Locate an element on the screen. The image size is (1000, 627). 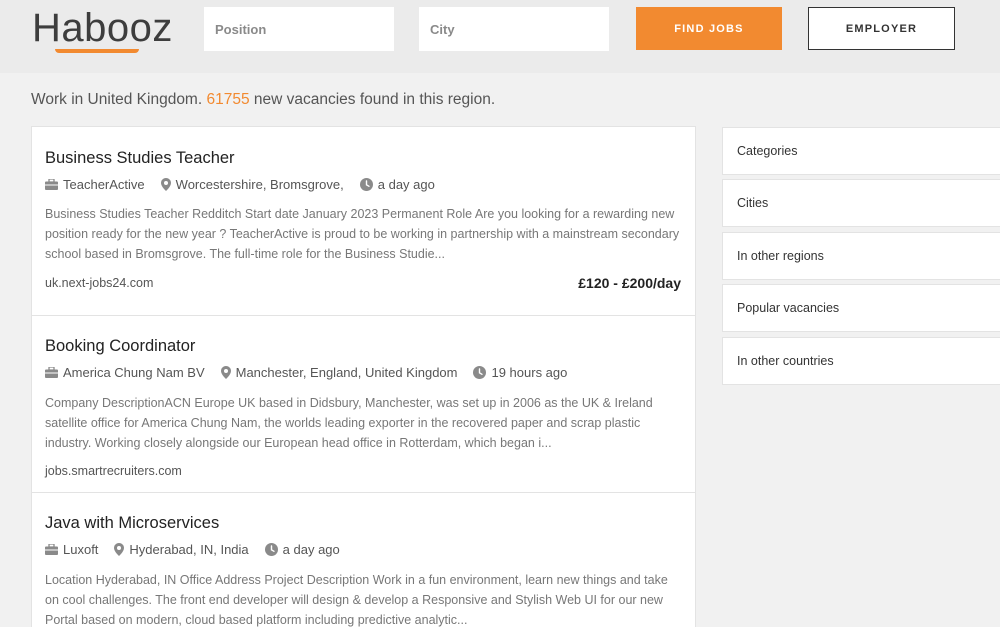
job-meta: Luxoft Hyderabad, IN, India a day ago is located at coordinates (200, 549).